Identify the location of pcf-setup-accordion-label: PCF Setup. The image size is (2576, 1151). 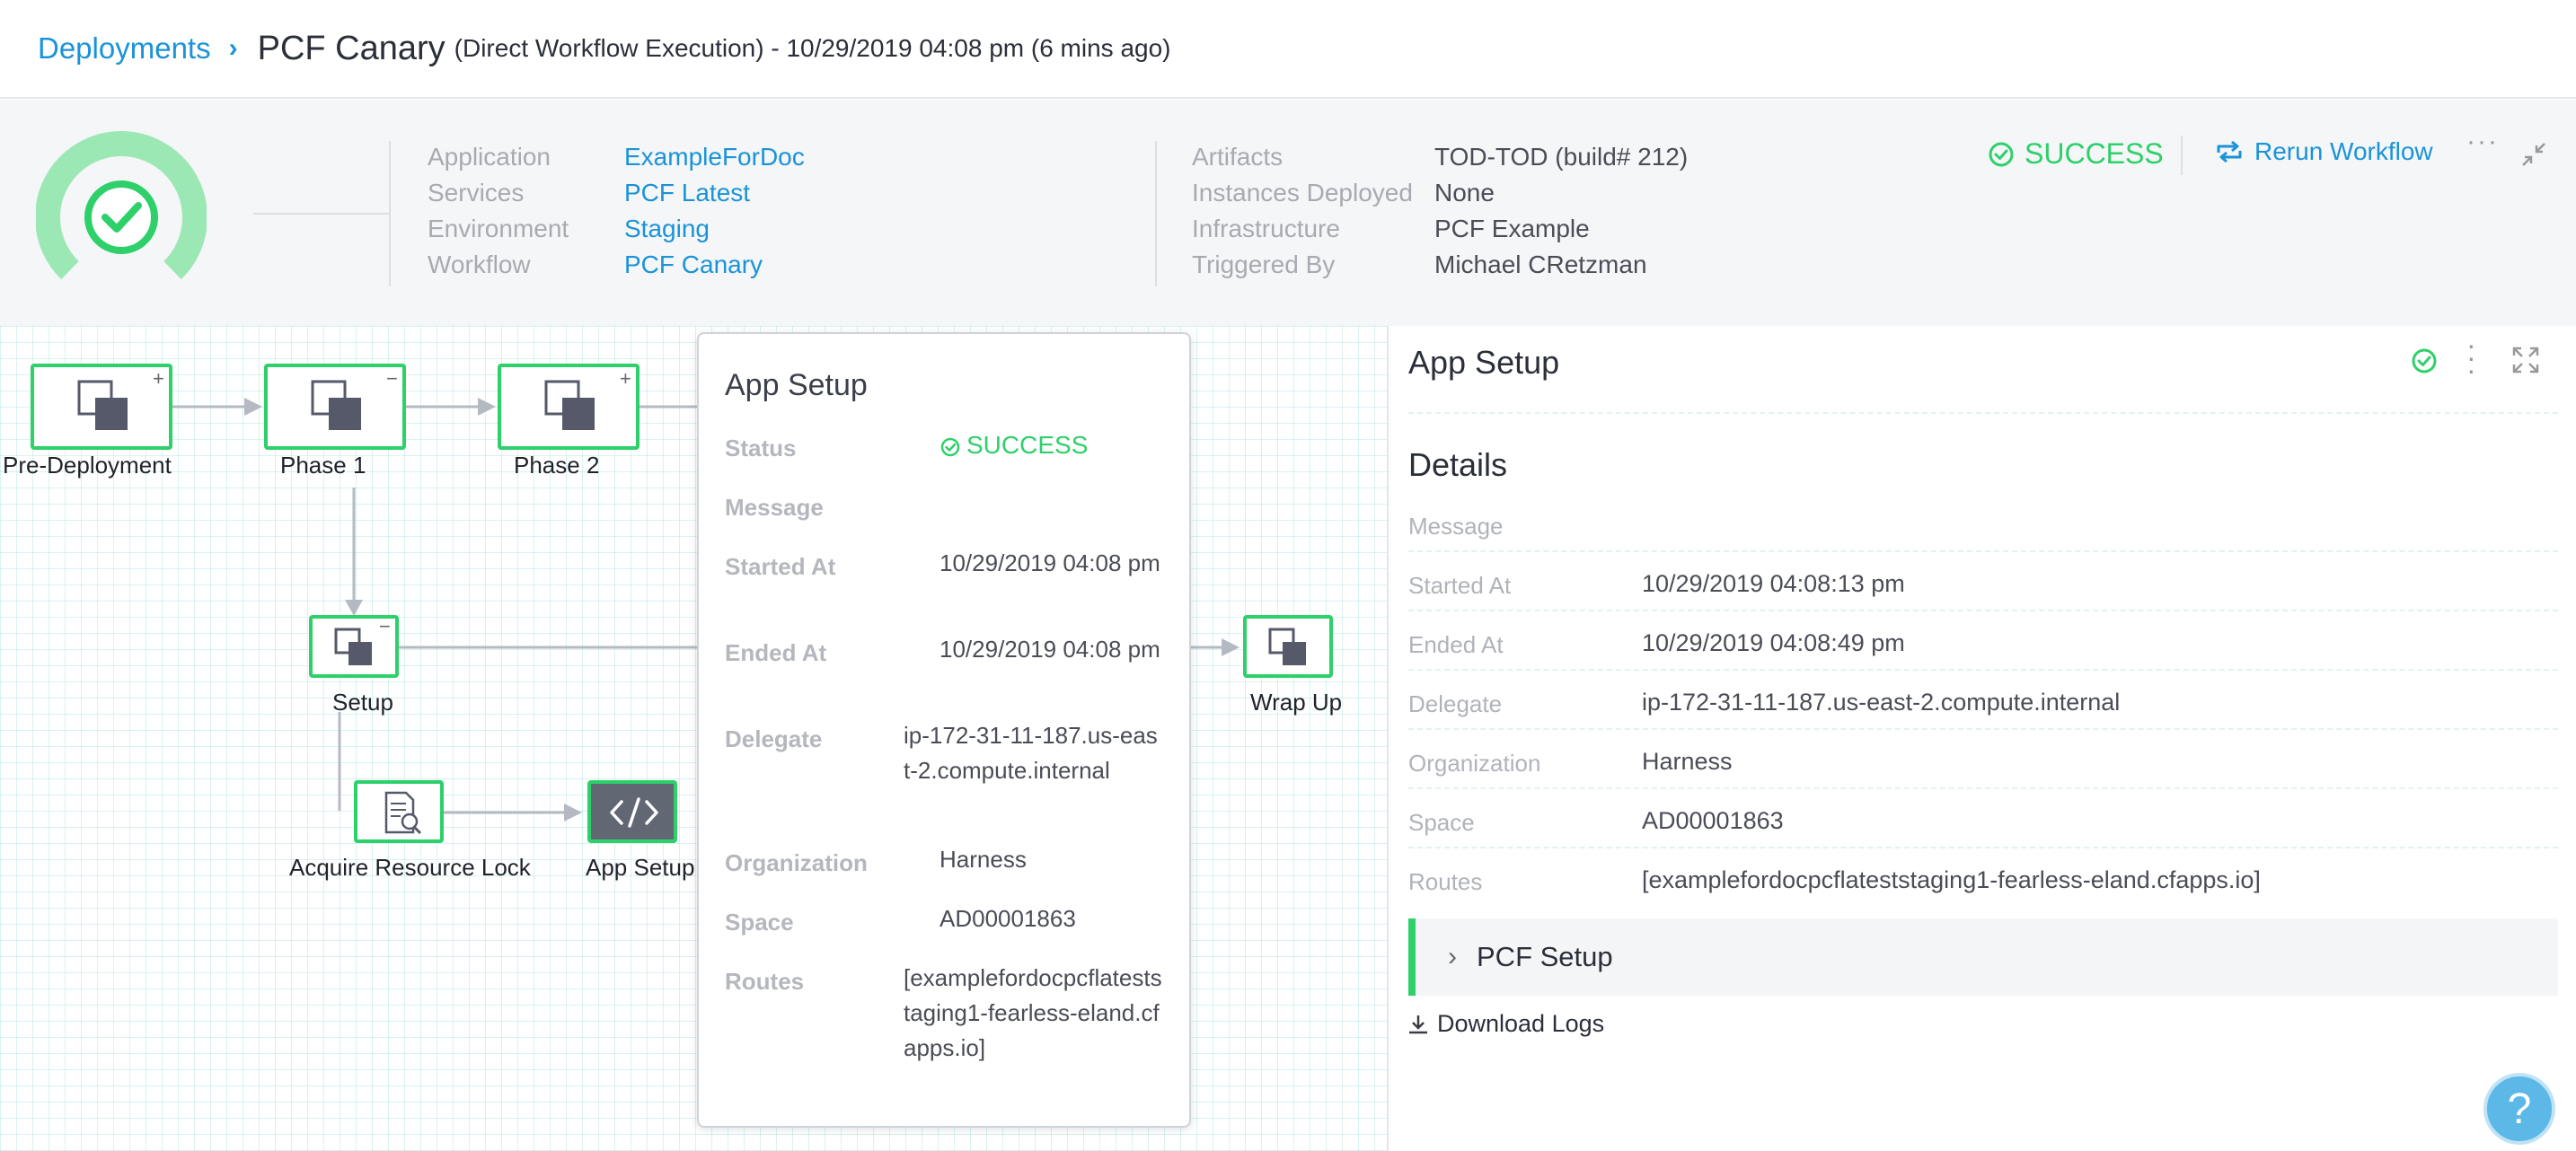
(1545, 957).